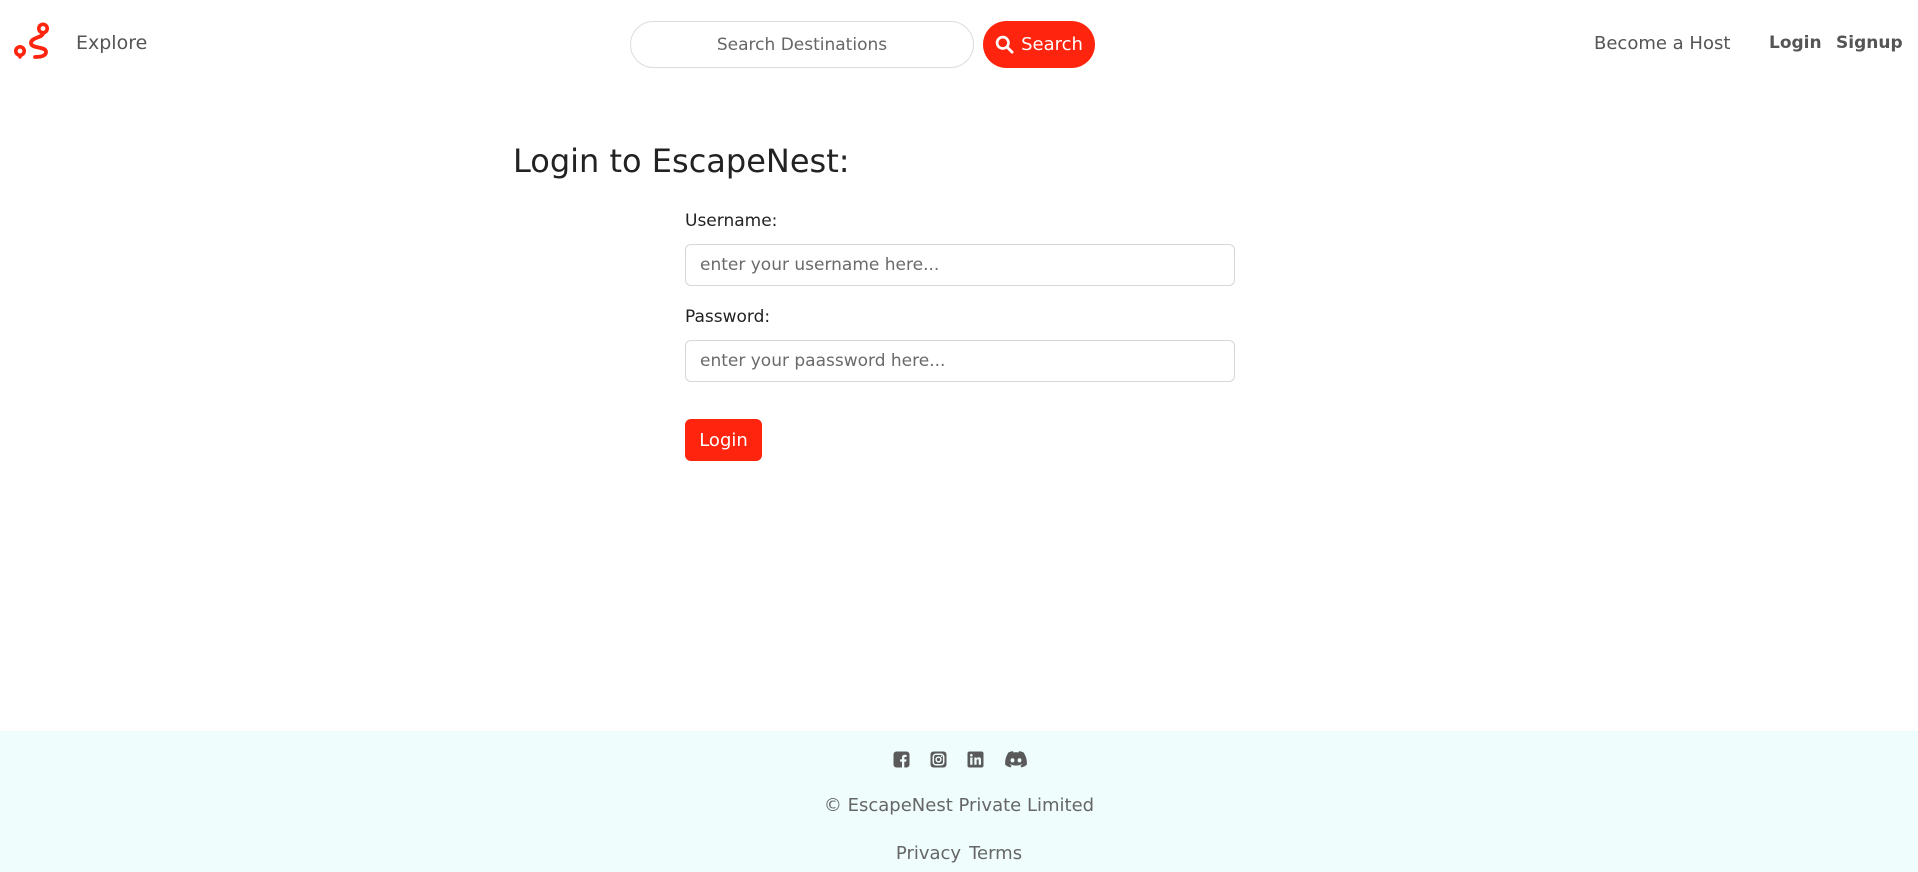 This screenshot has width=1918, height=872. Describe the element at coordinates (975, 759) in the screenshot. I see `linkedin-icon` at that location.